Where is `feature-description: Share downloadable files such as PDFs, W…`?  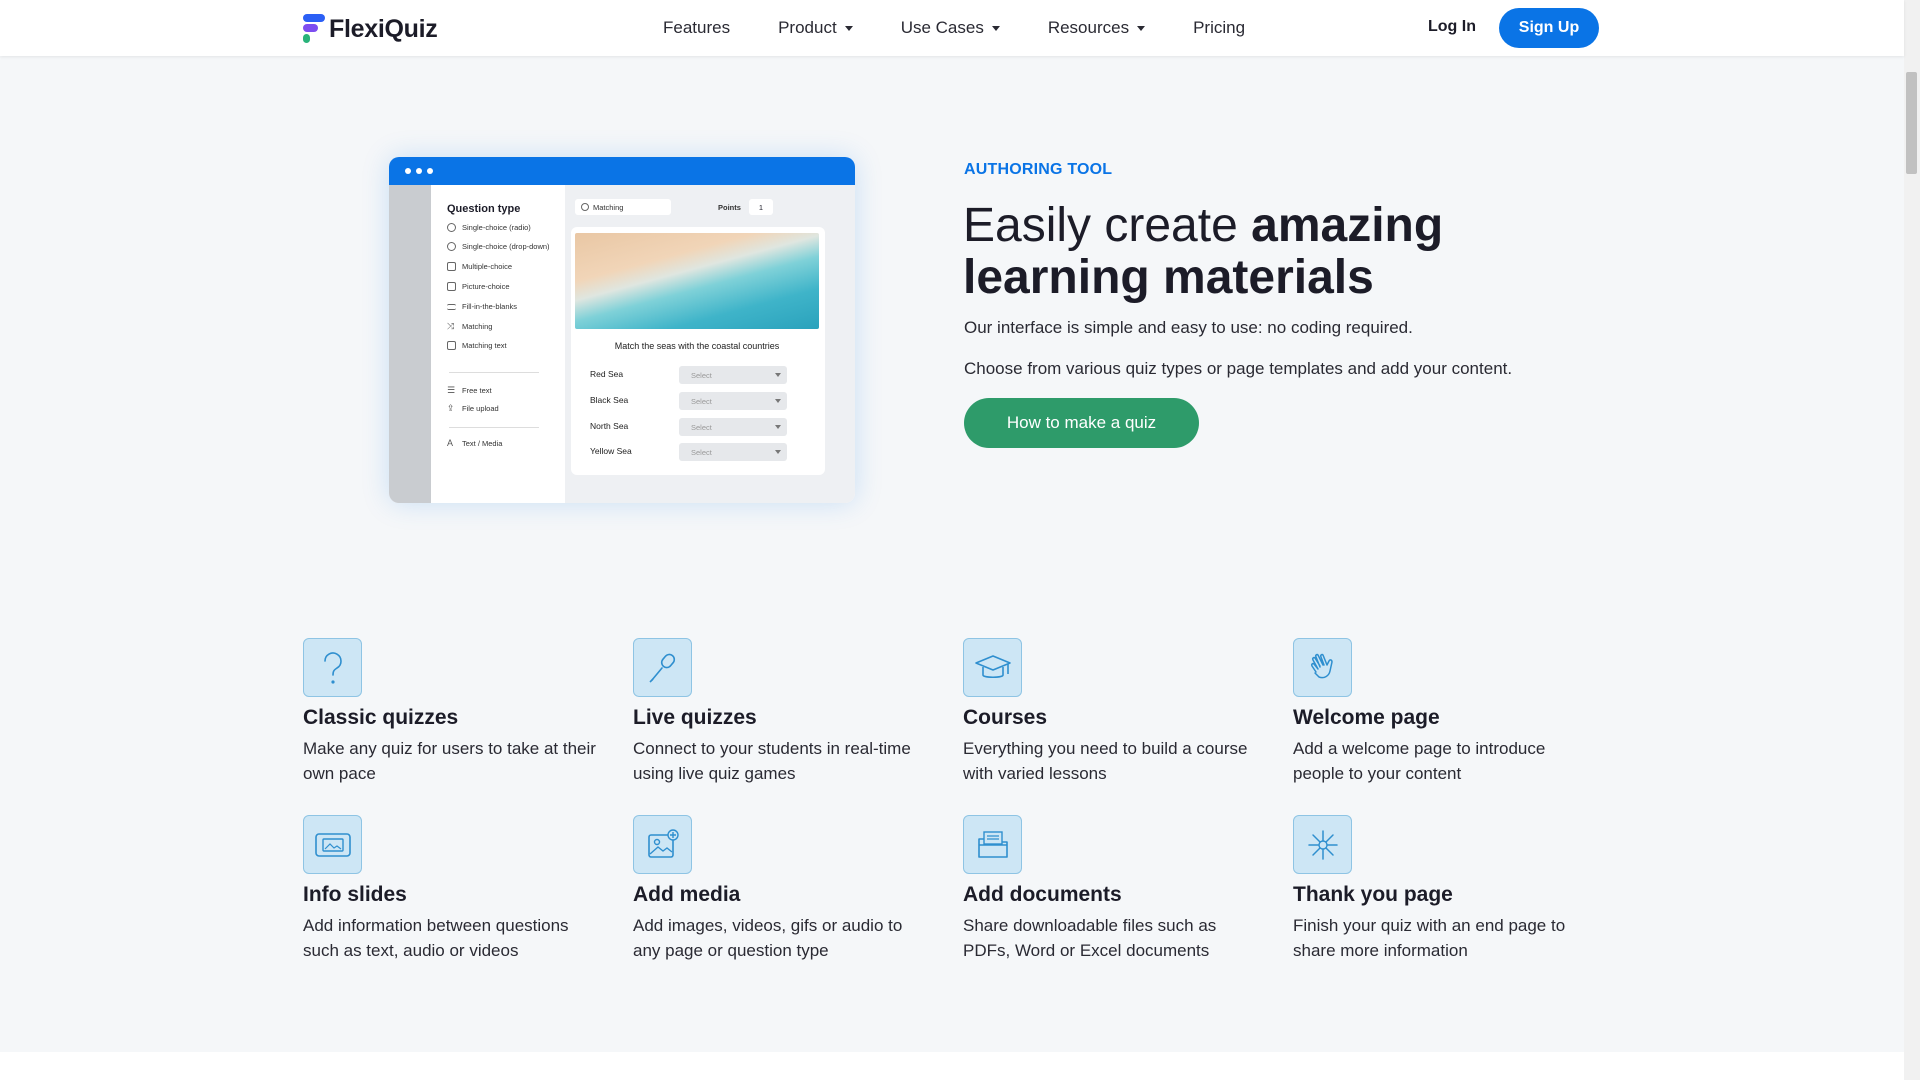 feature-description: Share downloadable files such as PDFs, W… is located at coordinates (1090, 938).